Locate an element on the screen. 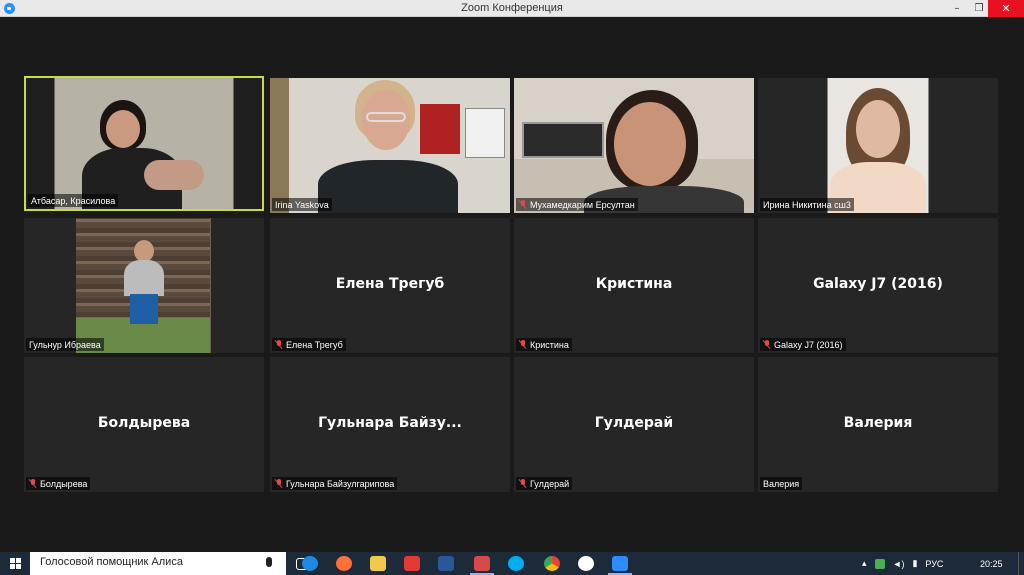 The width and height of the screenshot is (1024, 575). participant-tile: Елена Трегуб Елена Трегуб is located at coordinates (390, 285).